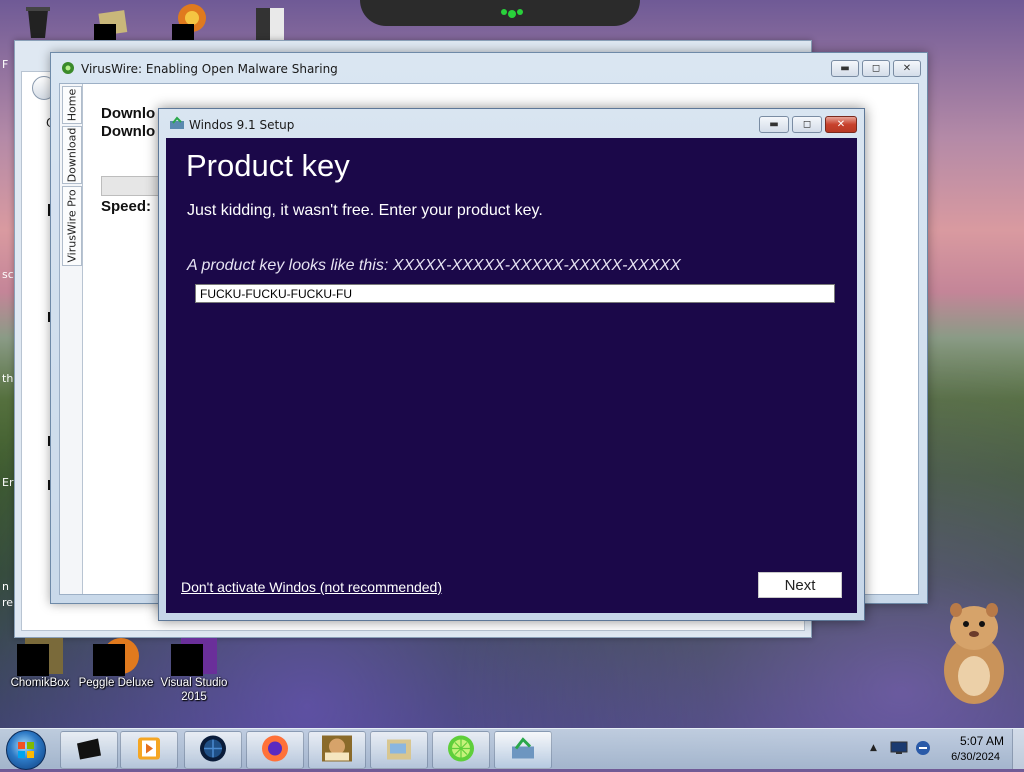  I want to click on setup-maximize-button: ◻, so click(807, 124).